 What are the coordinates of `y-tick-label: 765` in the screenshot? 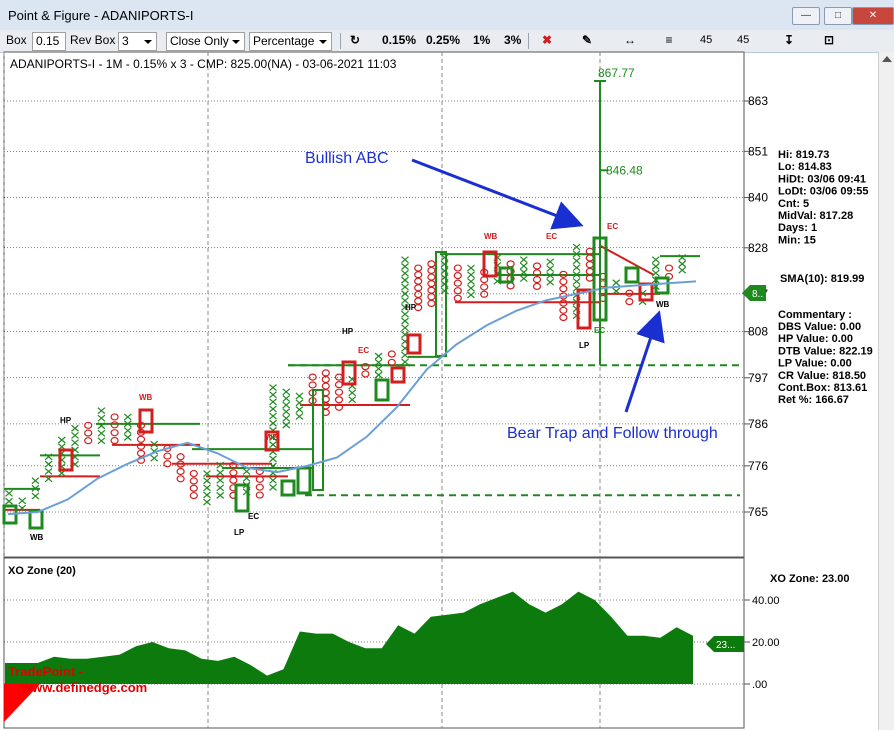 It's located at (758, 512).